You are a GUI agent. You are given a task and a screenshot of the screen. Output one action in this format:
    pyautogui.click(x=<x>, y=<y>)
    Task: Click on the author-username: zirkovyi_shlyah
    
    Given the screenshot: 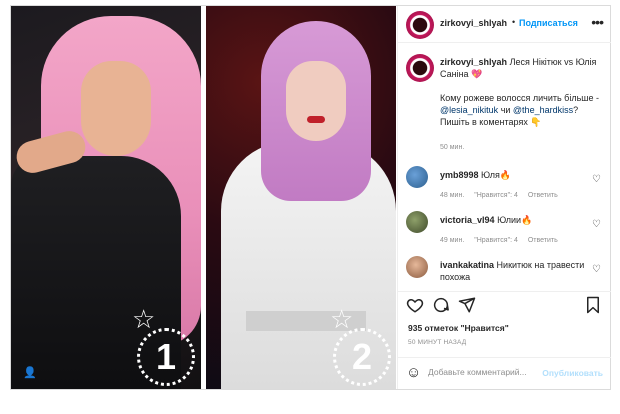 What is the action you would take?
    pyautogui.click(x=473, y=23)
    